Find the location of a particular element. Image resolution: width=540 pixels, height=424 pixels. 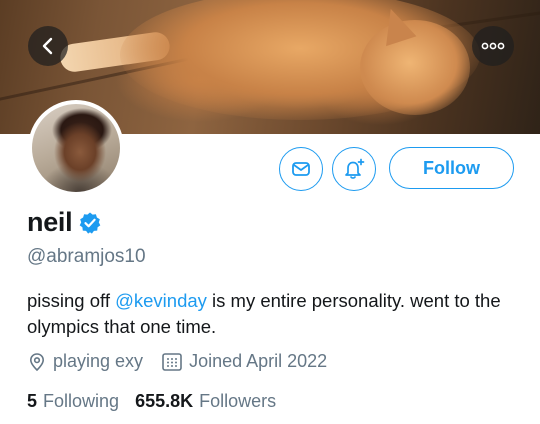

handle: @abramjos10 is located at coordinates (86, 256).